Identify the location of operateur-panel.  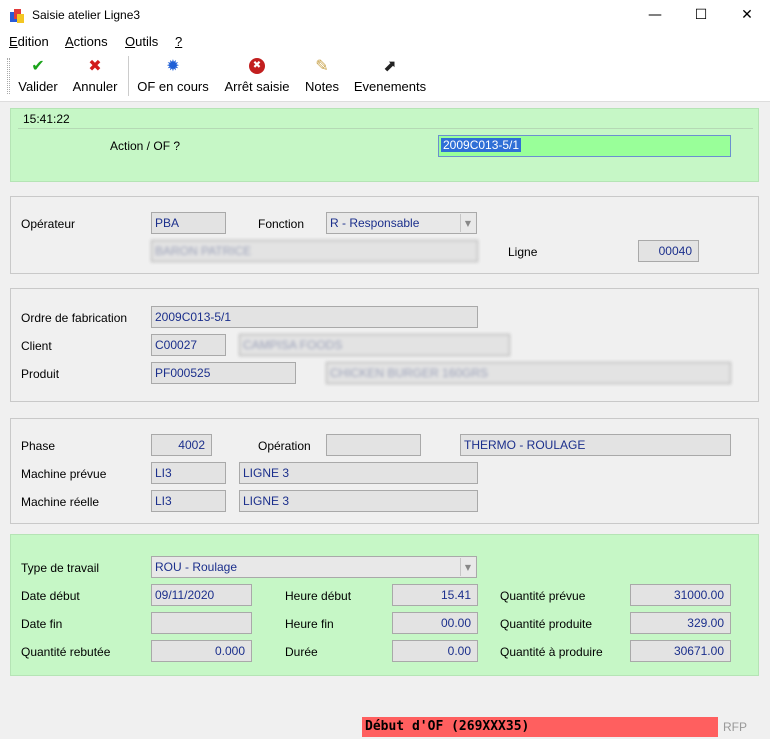
(384, 235).